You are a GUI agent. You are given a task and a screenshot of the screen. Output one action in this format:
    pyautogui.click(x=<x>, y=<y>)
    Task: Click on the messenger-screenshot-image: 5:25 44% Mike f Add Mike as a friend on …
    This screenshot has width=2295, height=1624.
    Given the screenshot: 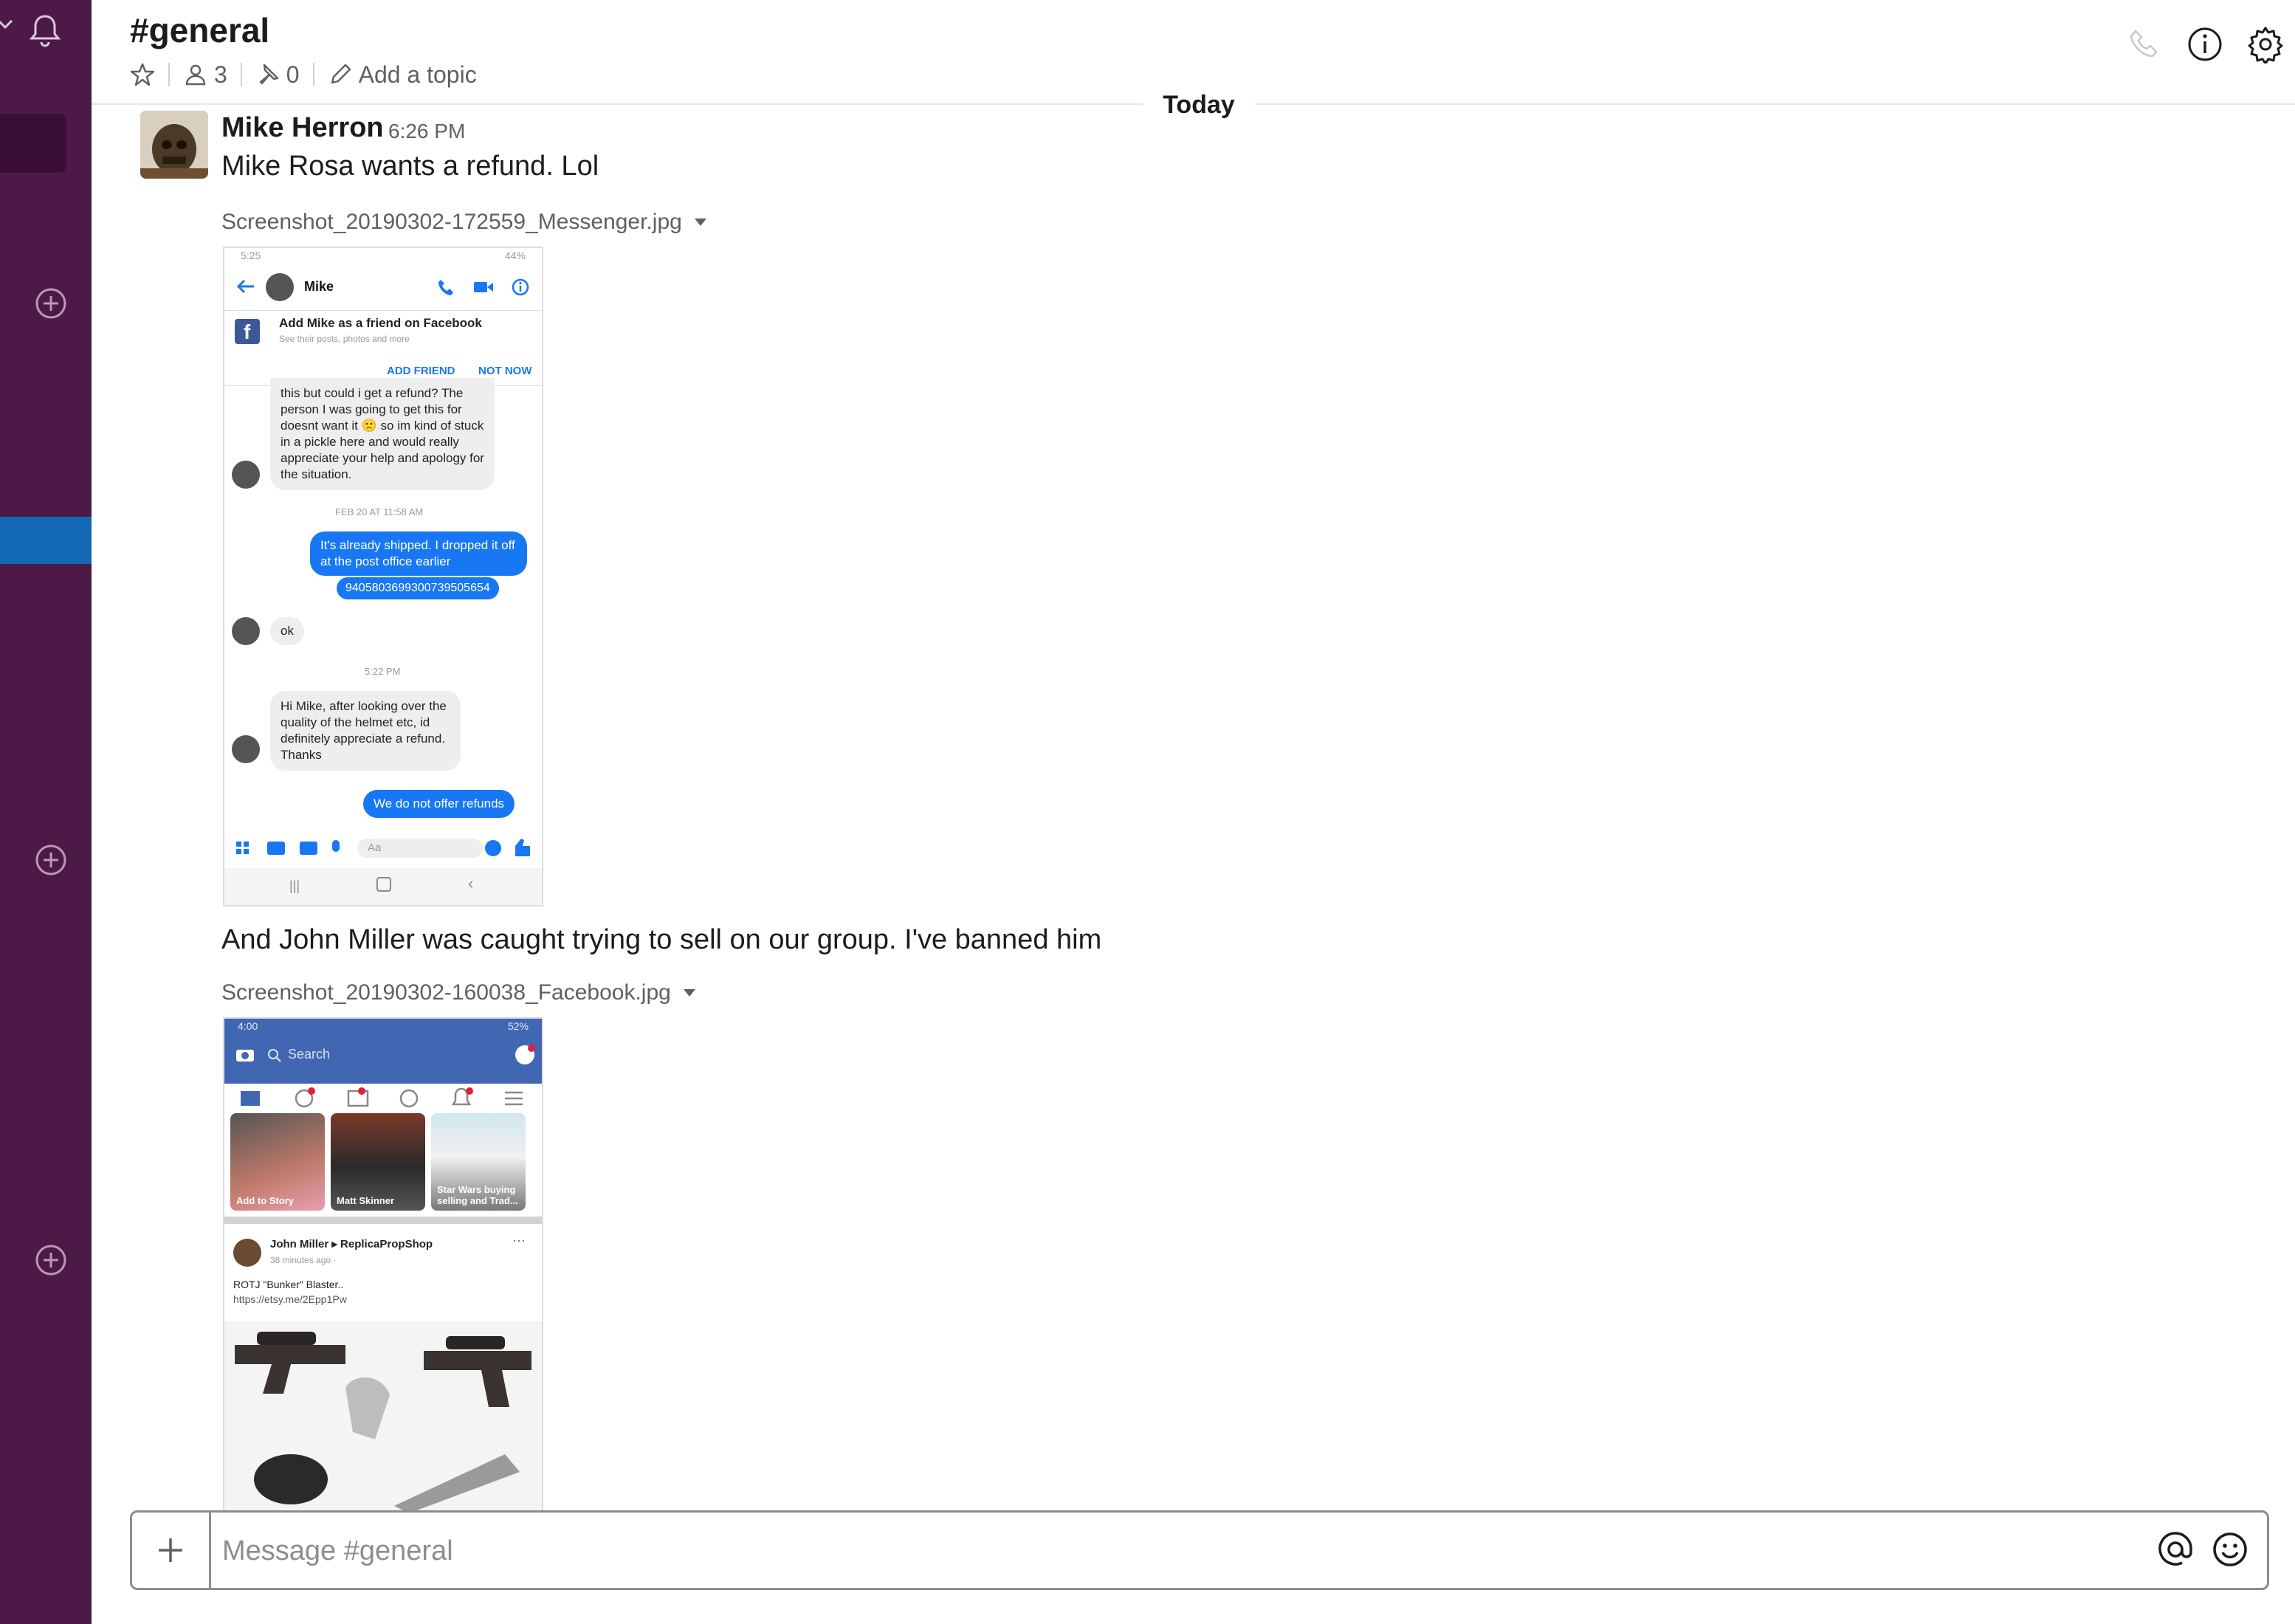 What is the action you would take?
    pyautogui.click(x=383, y=576)
    